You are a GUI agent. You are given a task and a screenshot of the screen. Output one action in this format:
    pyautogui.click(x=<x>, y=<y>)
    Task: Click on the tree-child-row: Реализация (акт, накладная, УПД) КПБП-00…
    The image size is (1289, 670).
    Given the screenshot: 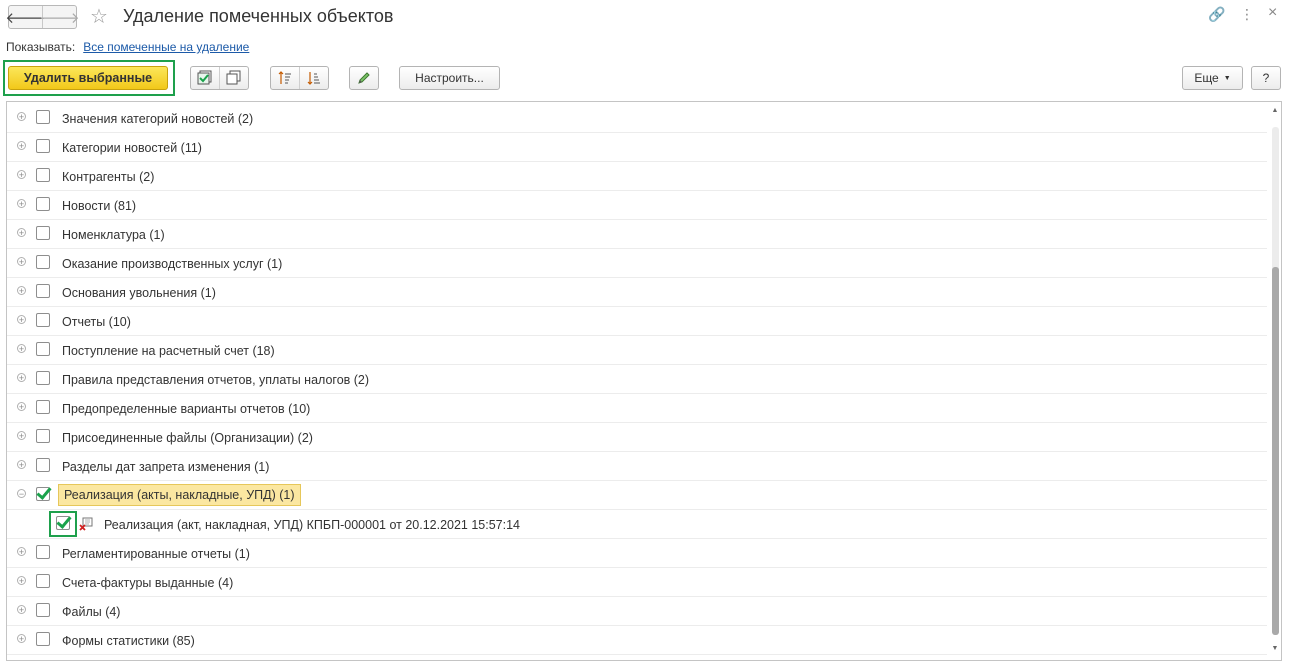 What is the action you would take?
    pyautogui.click(x=637, y=524)
    